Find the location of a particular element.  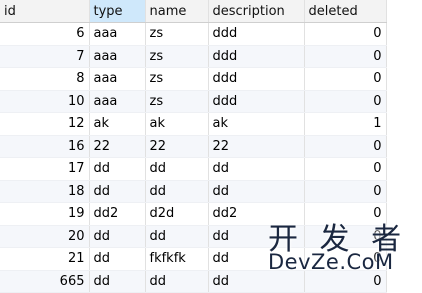

column-header-deleted: deleted is located at coordinates (345, 11).